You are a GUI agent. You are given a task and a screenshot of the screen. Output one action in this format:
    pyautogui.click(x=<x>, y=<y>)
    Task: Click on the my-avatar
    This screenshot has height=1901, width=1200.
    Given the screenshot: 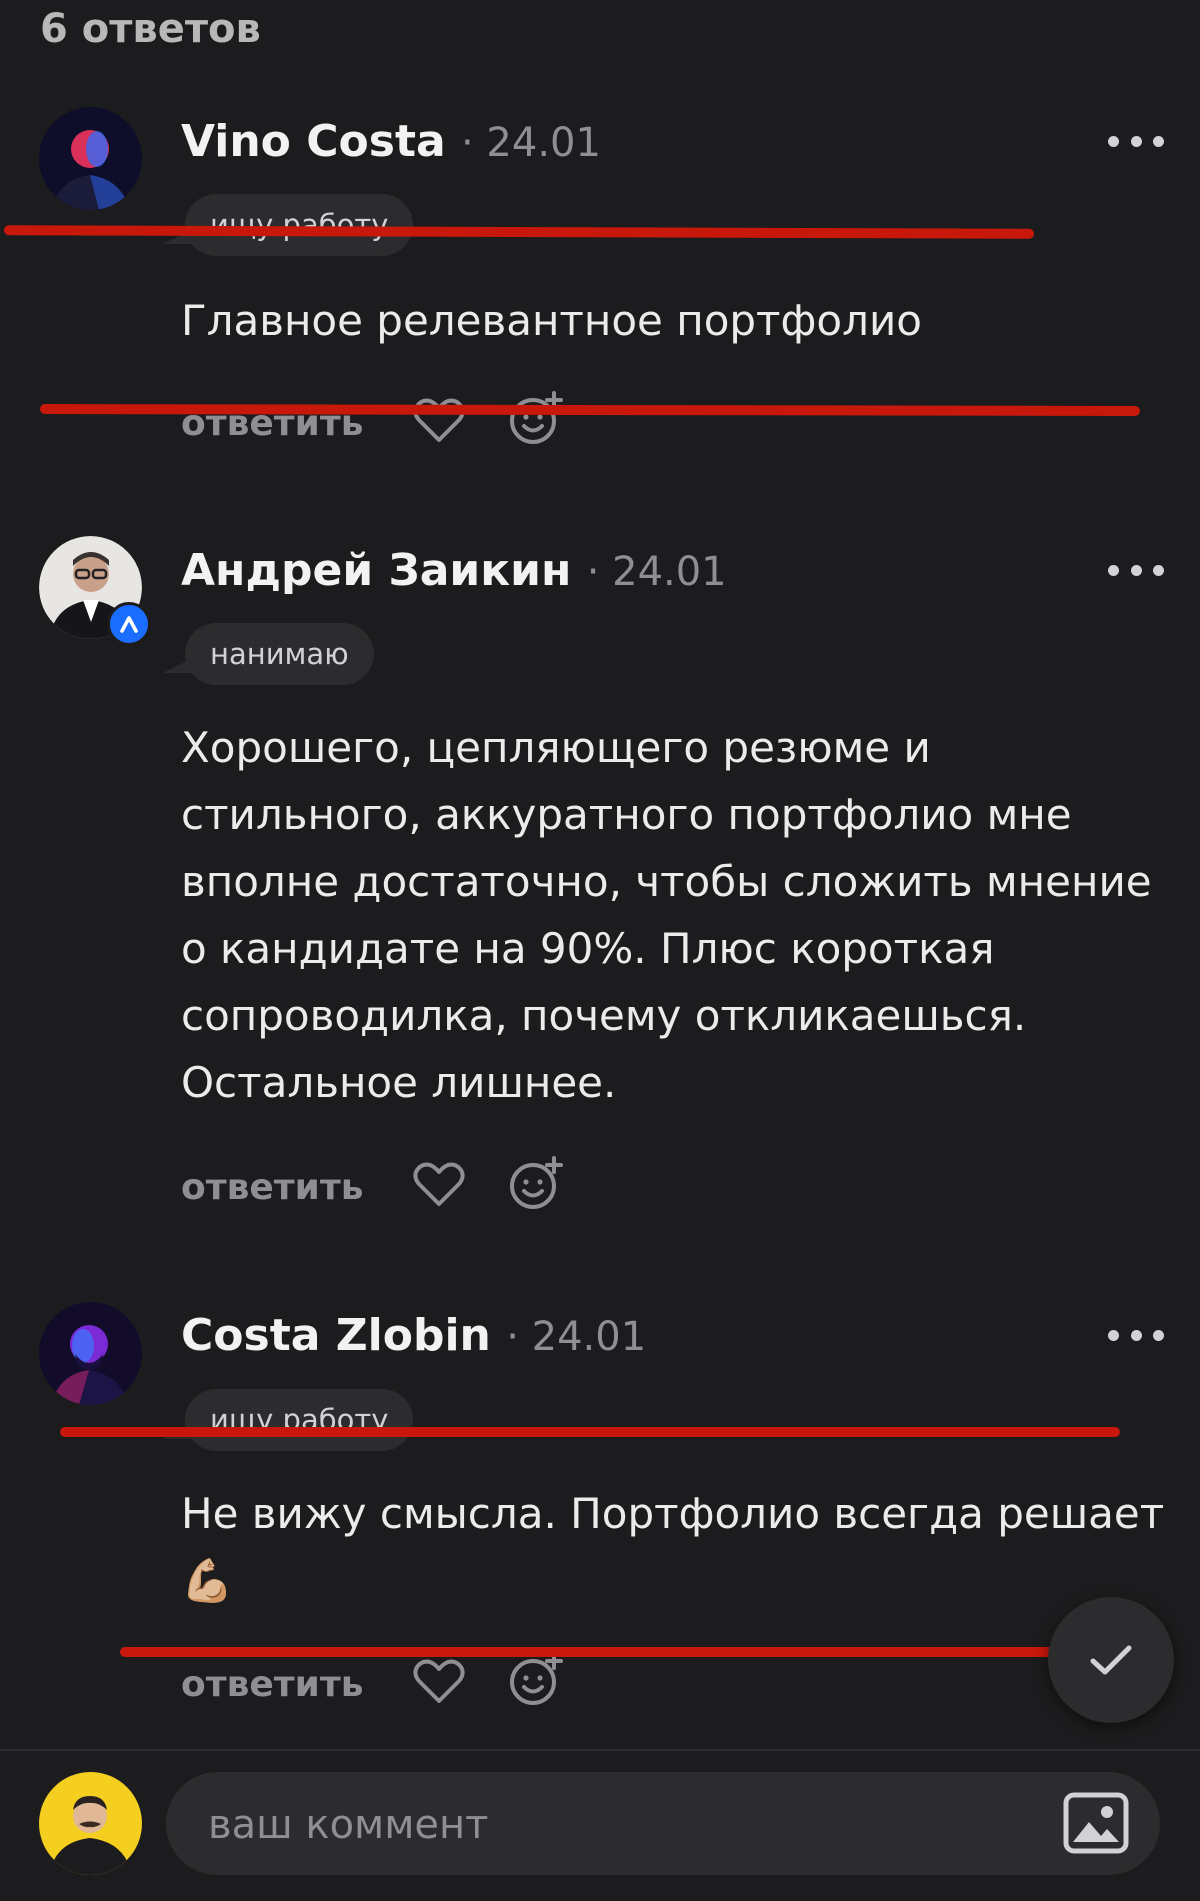 What is the action you would take?
    pyautogui.click(x=90, y=1823)
    